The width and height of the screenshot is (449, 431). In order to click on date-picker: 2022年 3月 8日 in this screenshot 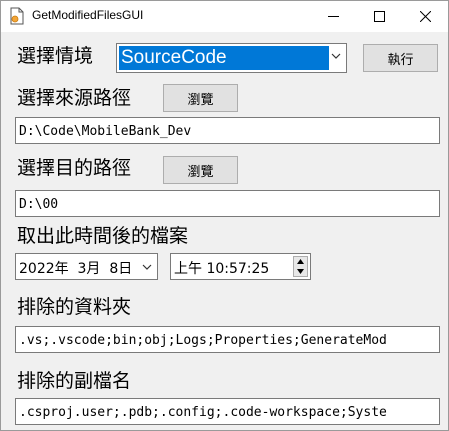, I will do `click(86, 266)`.